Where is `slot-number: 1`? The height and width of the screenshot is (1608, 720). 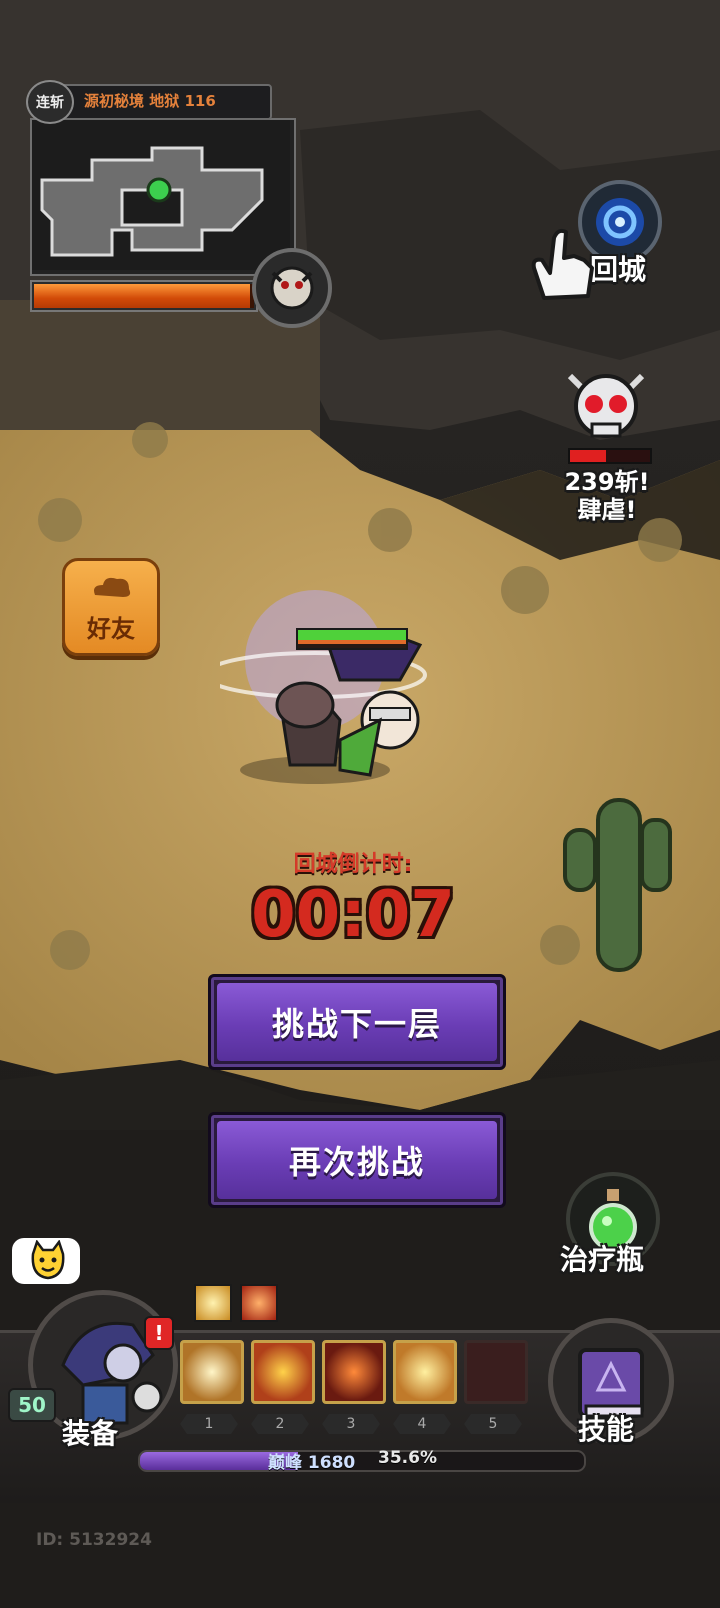
slot-number: 1 is located at coordinates (209, 1424).